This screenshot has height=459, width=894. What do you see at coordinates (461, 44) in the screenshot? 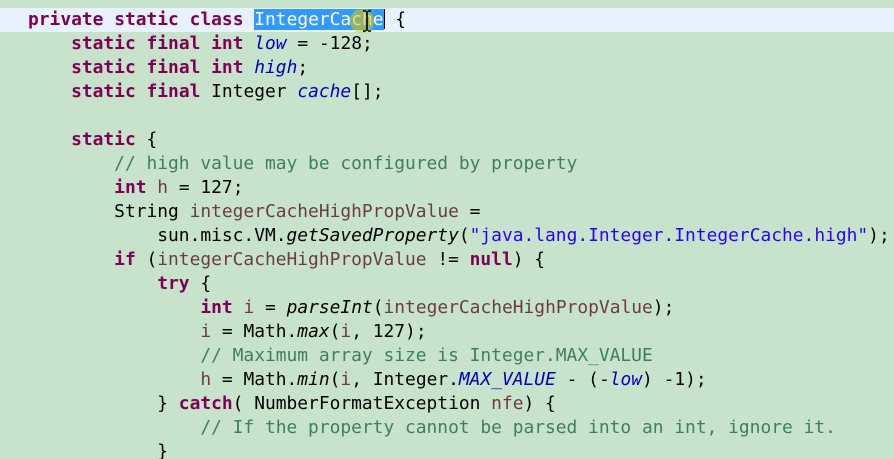
I see `code-line: static final int low = -128;` at bounding box center [461, 44].